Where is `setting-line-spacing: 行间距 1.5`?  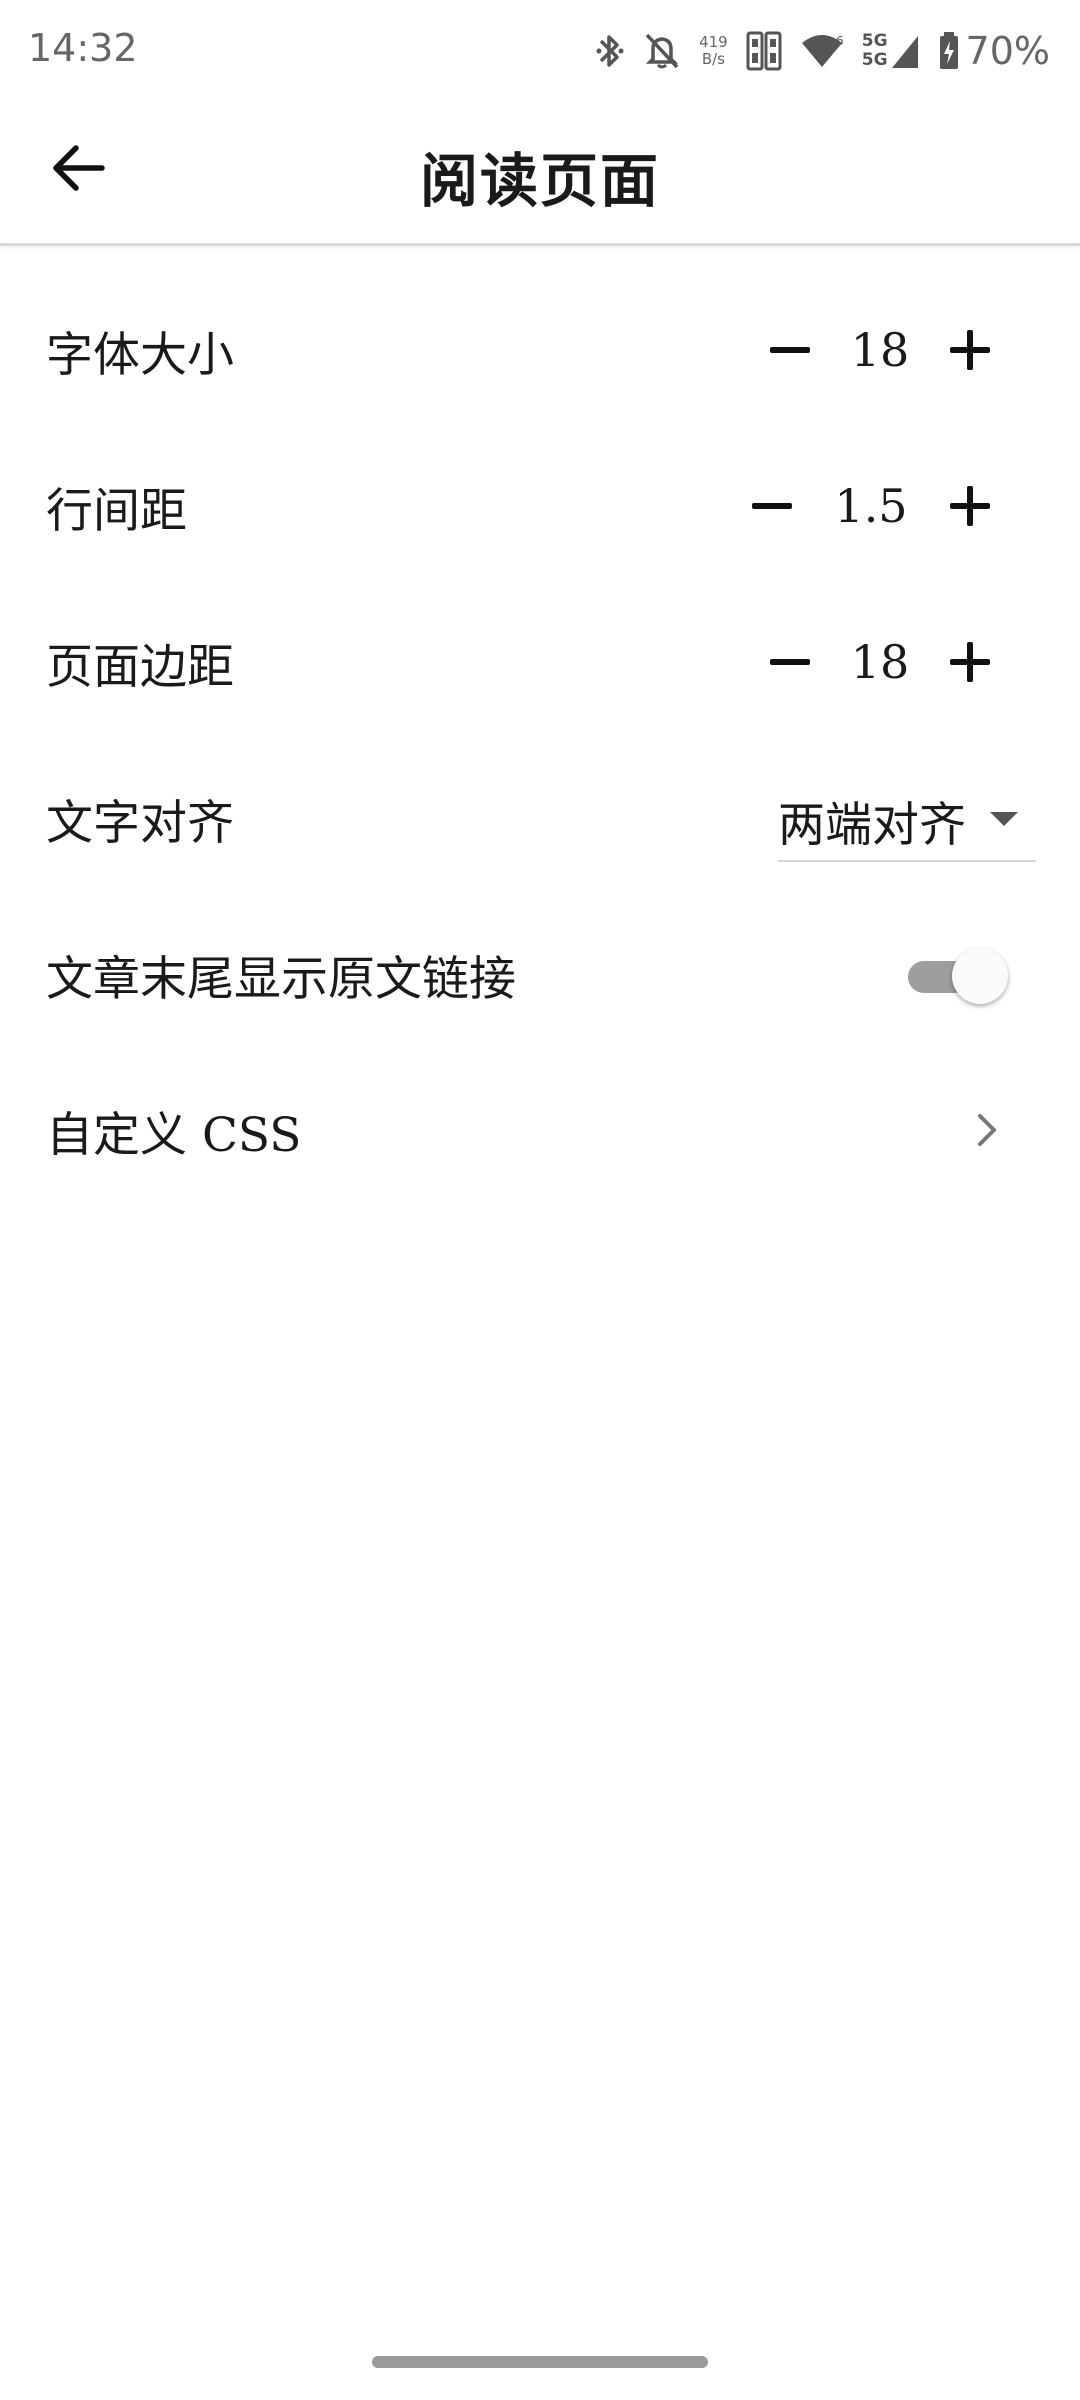
setting-line-spacing: 行间距 1.5 is located at coordinates (540, 506).